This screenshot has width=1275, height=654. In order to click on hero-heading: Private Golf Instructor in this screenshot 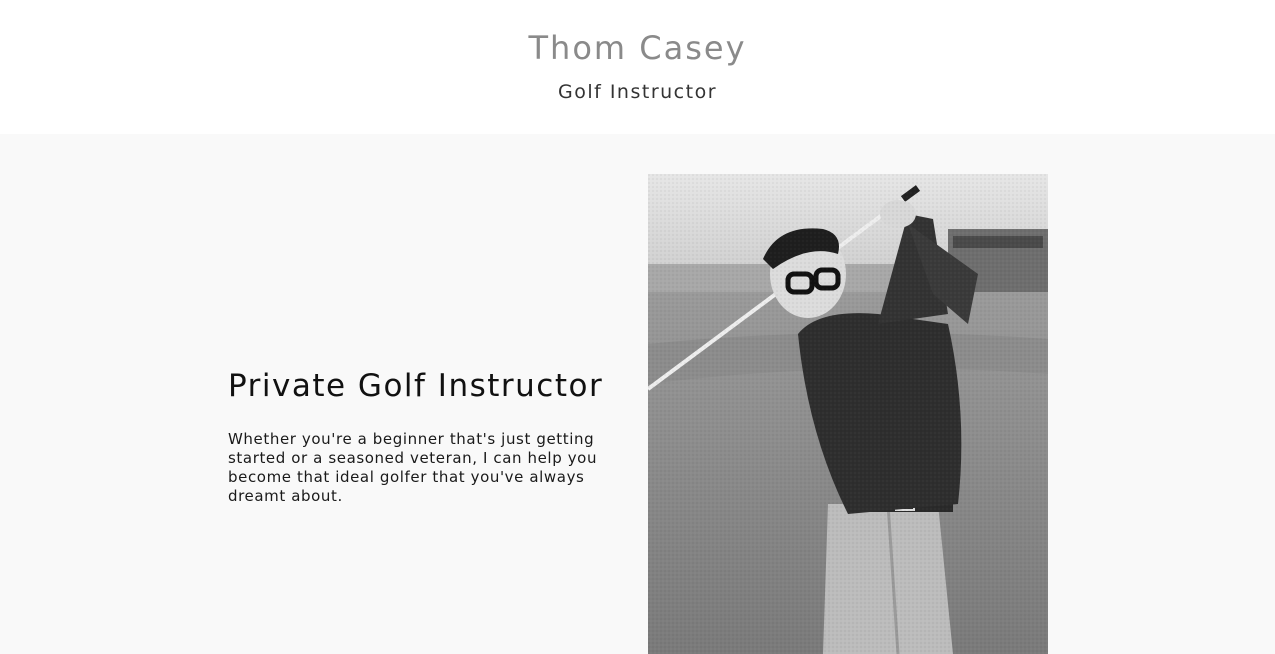, I will do `click(416, 386)`.